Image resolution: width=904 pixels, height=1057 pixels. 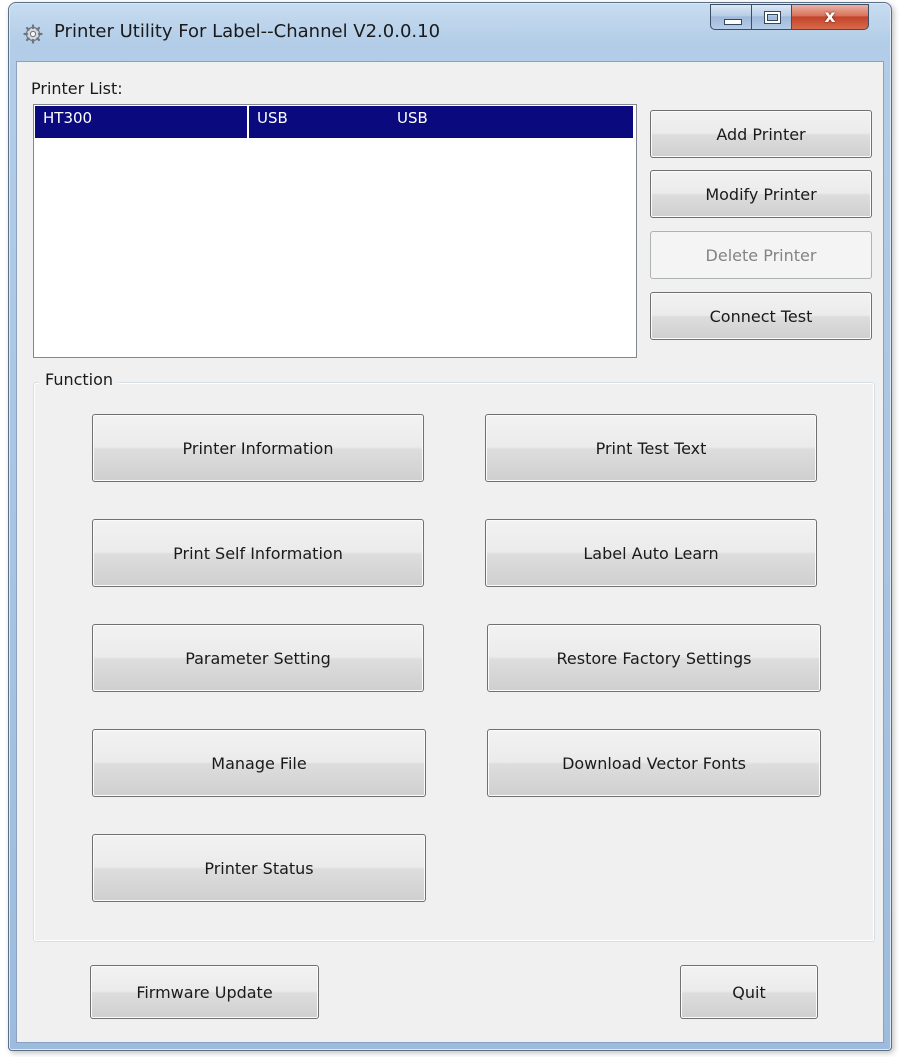 I want to click on printer-interface-cell: USB, so click(x=412, y=118).